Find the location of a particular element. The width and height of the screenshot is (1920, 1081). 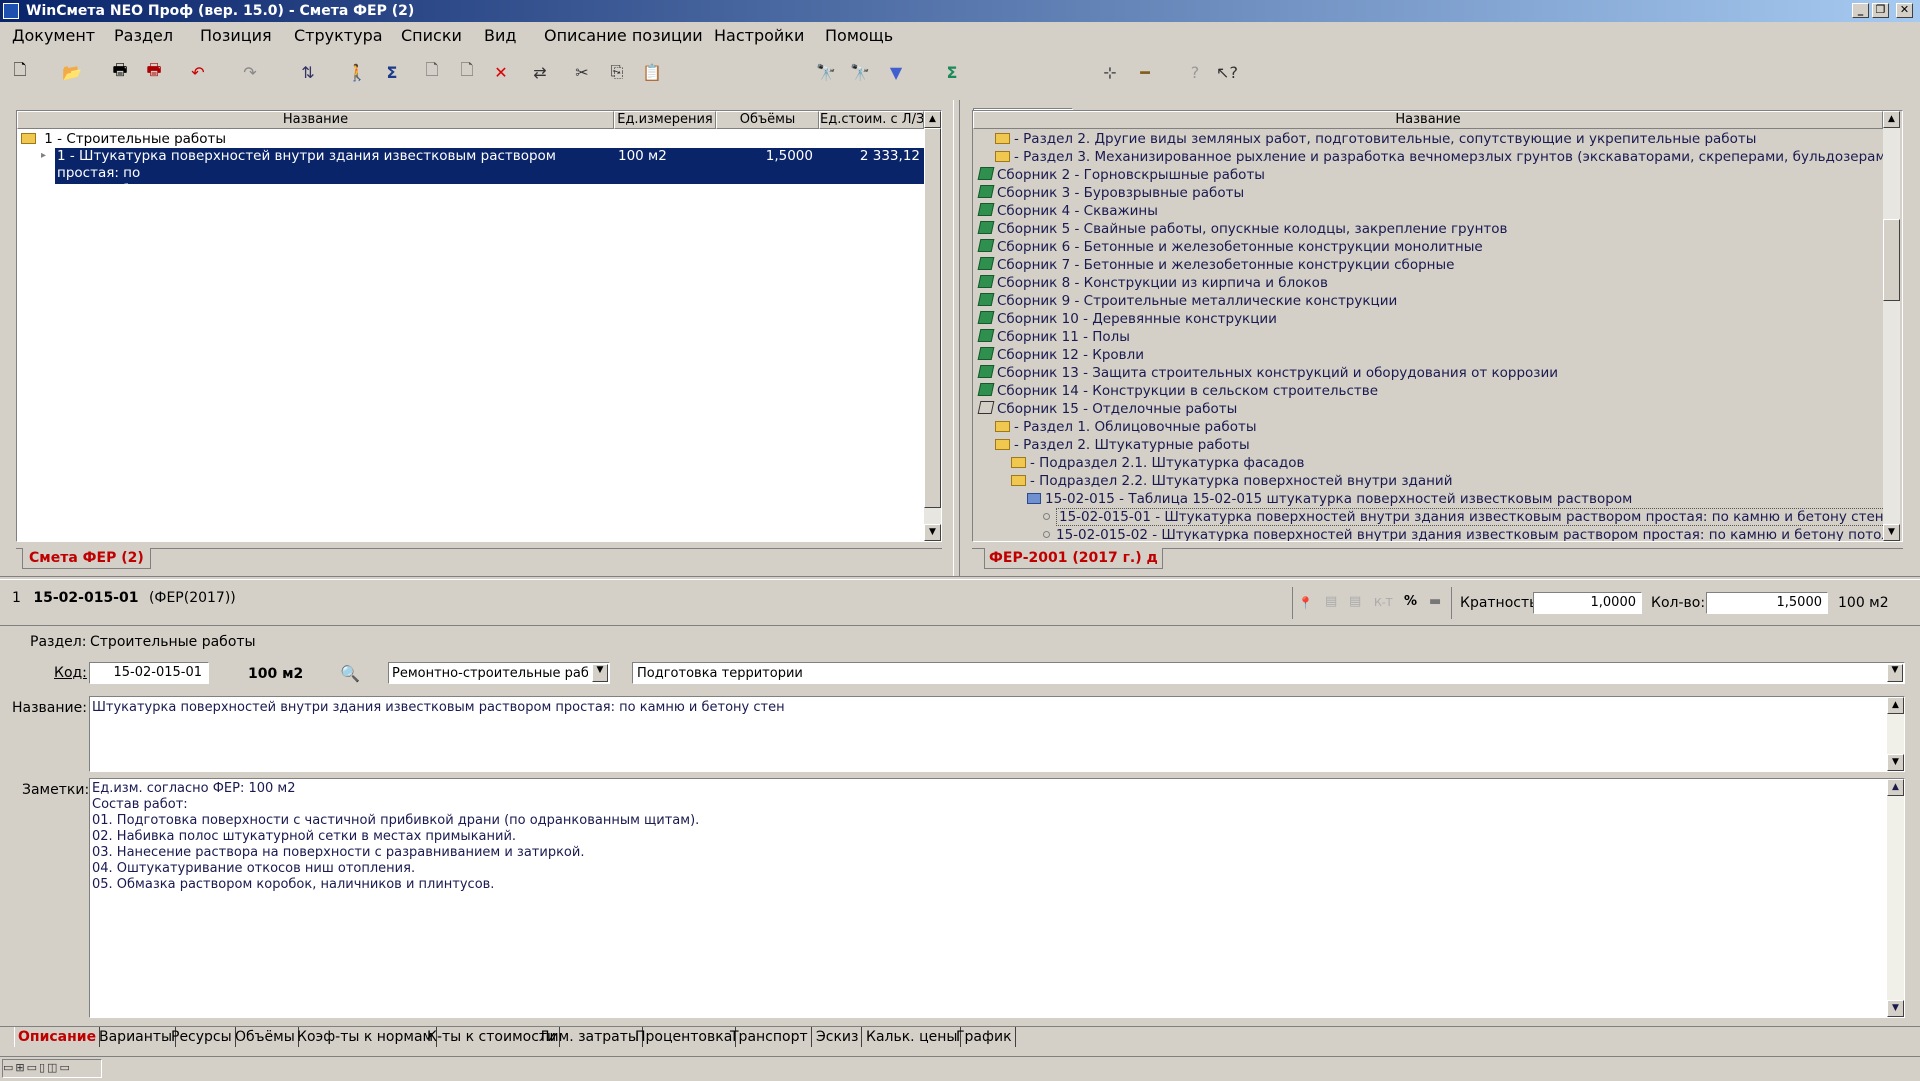

bottom-tab: Кальк. цены is located at coordinates (912, 1037).